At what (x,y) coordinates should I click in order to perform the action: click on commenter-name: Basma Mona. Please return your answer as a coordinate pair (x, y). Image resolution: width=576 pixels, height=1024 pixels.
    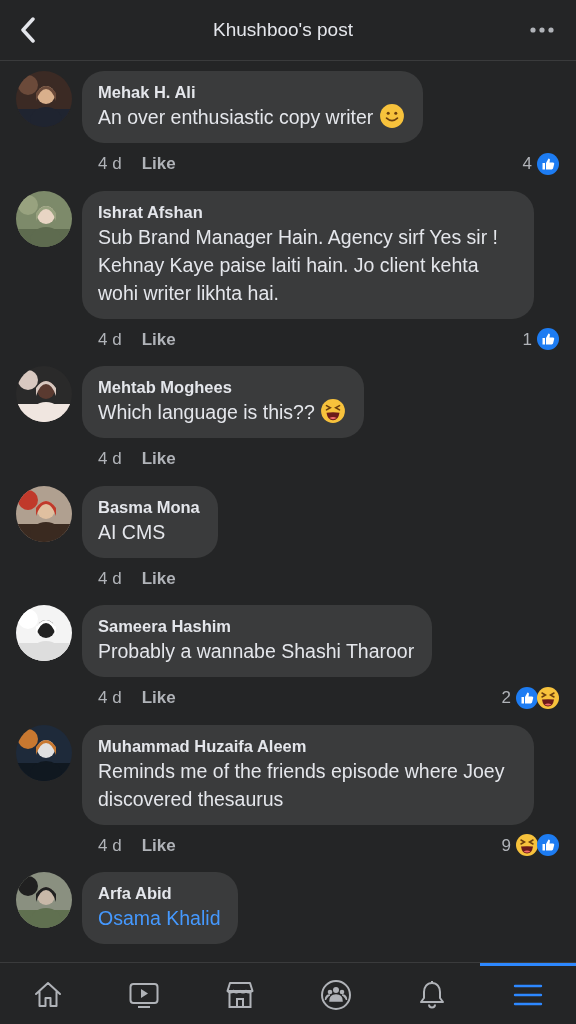
    Looking at the image, I should click on (149, 506).